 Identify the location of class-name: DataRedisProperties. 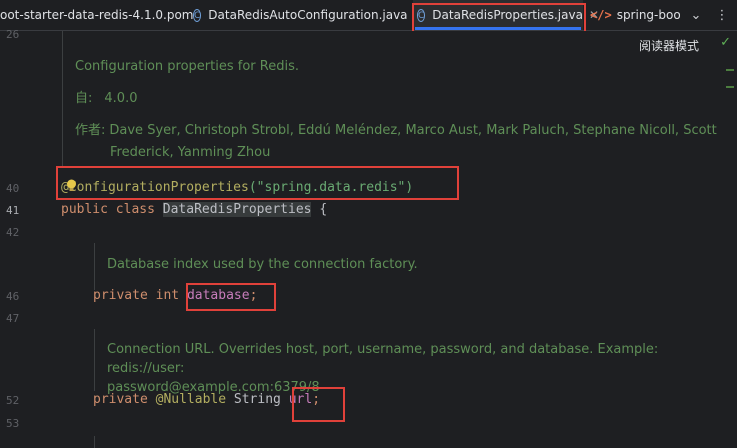
(237, 209).